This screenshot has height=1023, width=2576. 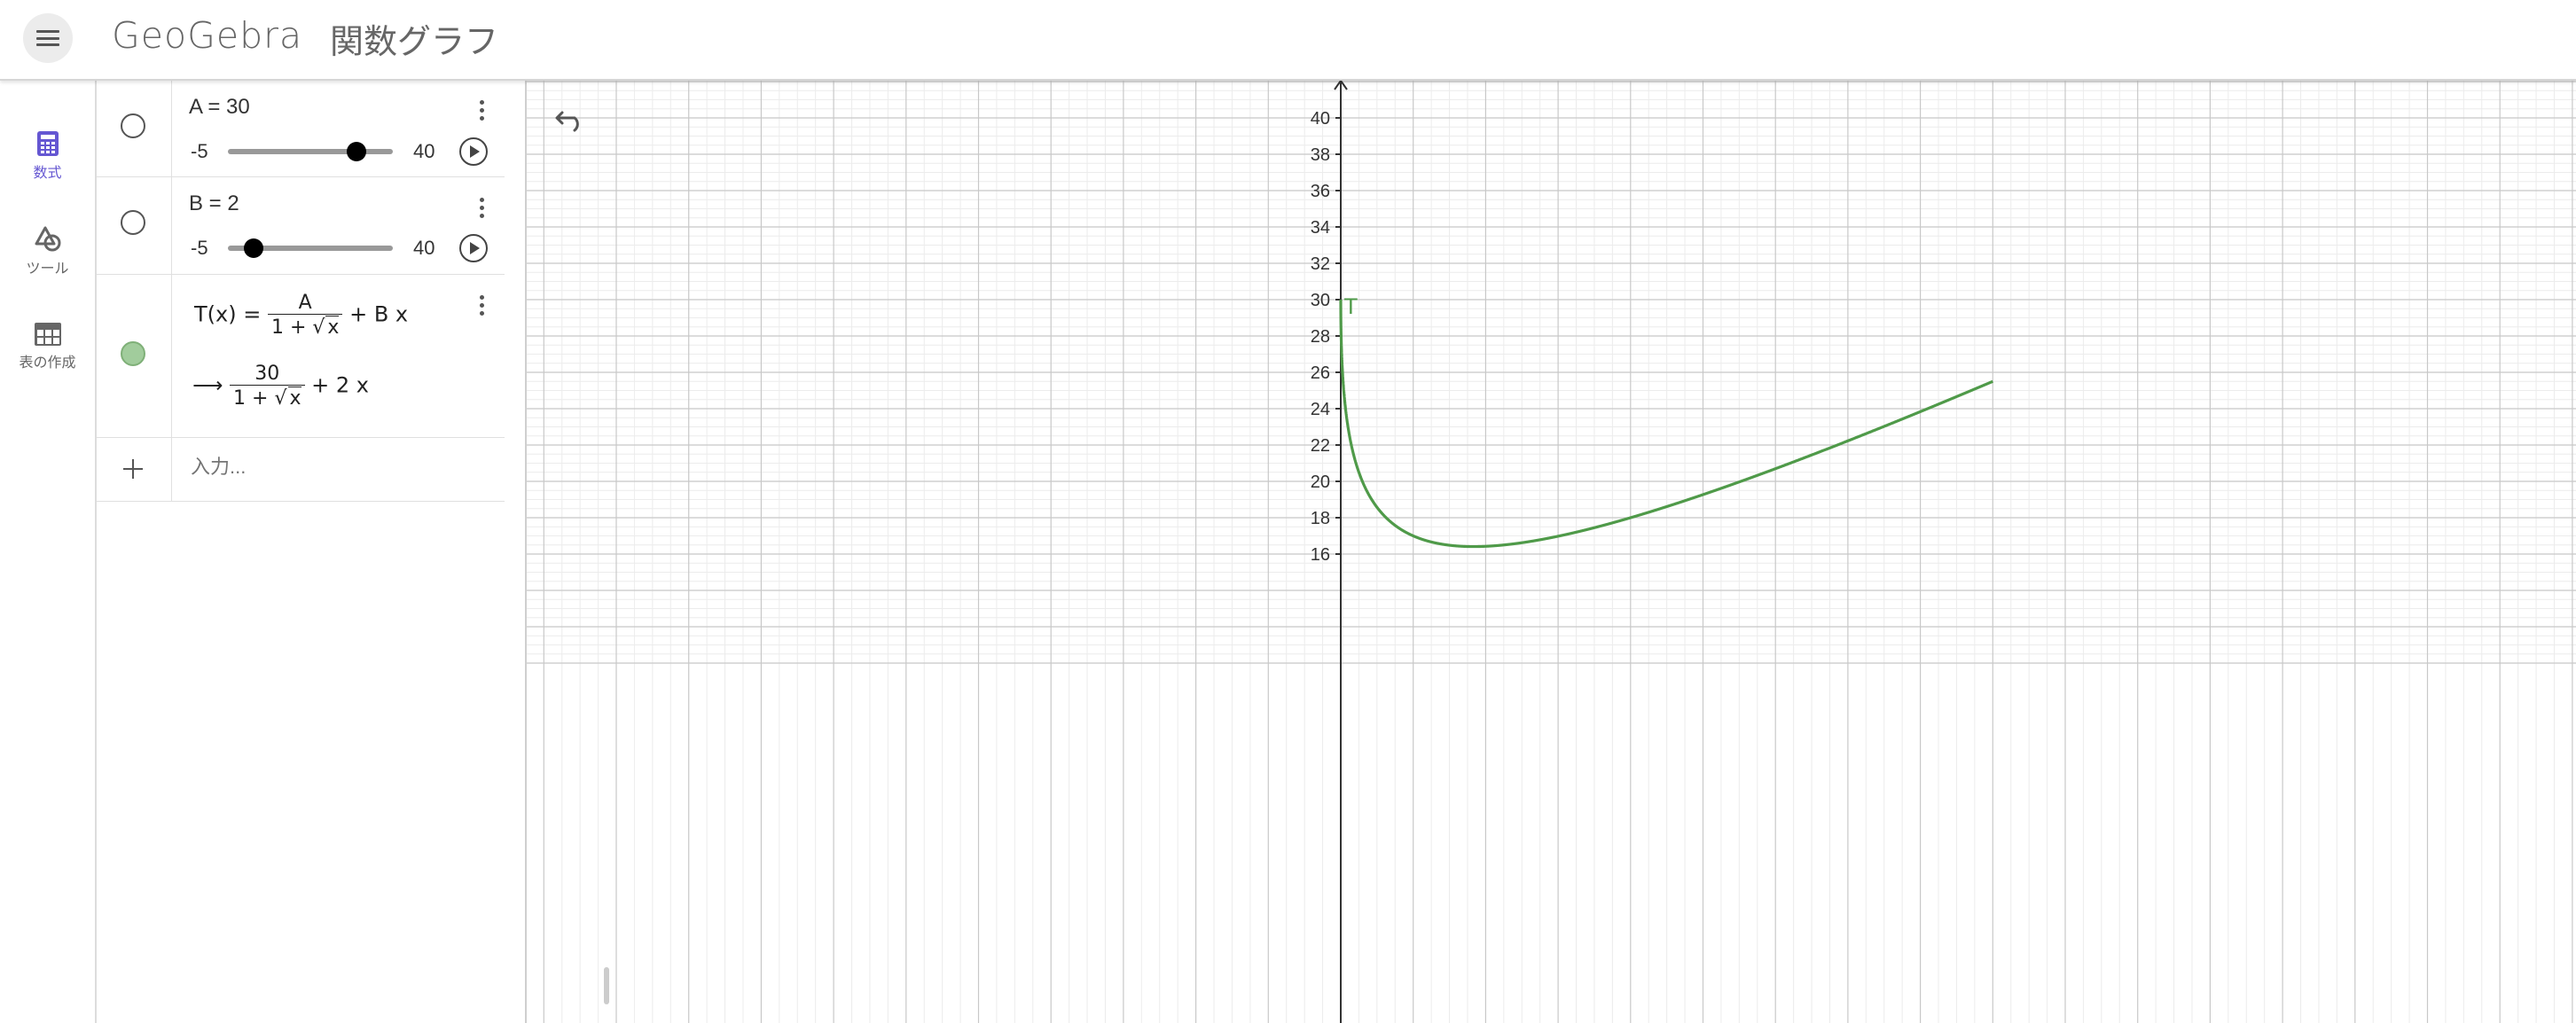 What do you see at coordinates (301, 225) in the screenshot?
I see `algebra-row-slider-b: B = 2 -5 40` at bounding box center [301, 225].